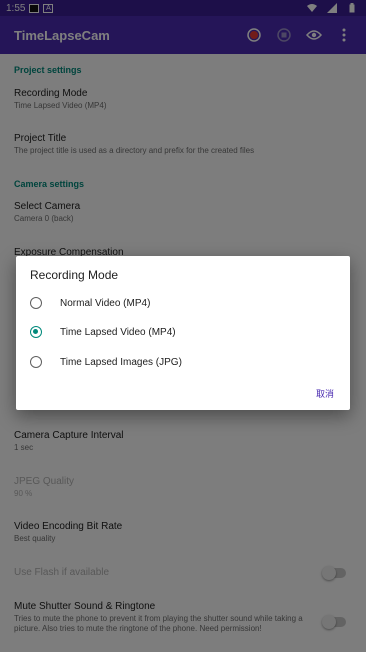 The width and height of the screenshot is (366, 652). Describe the element at coordinates (105, 303) in the screenshot. I see `option-label: Normal Video (MP4)` at that location.